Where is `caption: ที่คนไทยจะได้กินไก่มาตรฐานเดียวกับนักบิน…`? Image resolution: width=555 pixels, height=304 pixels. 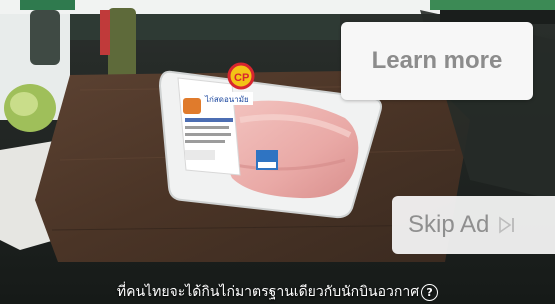
caption: ที่คนไทยจะได้กินไก่มาตรฐานเดียวกับนักบิน… is located at coordinates (277, 291).